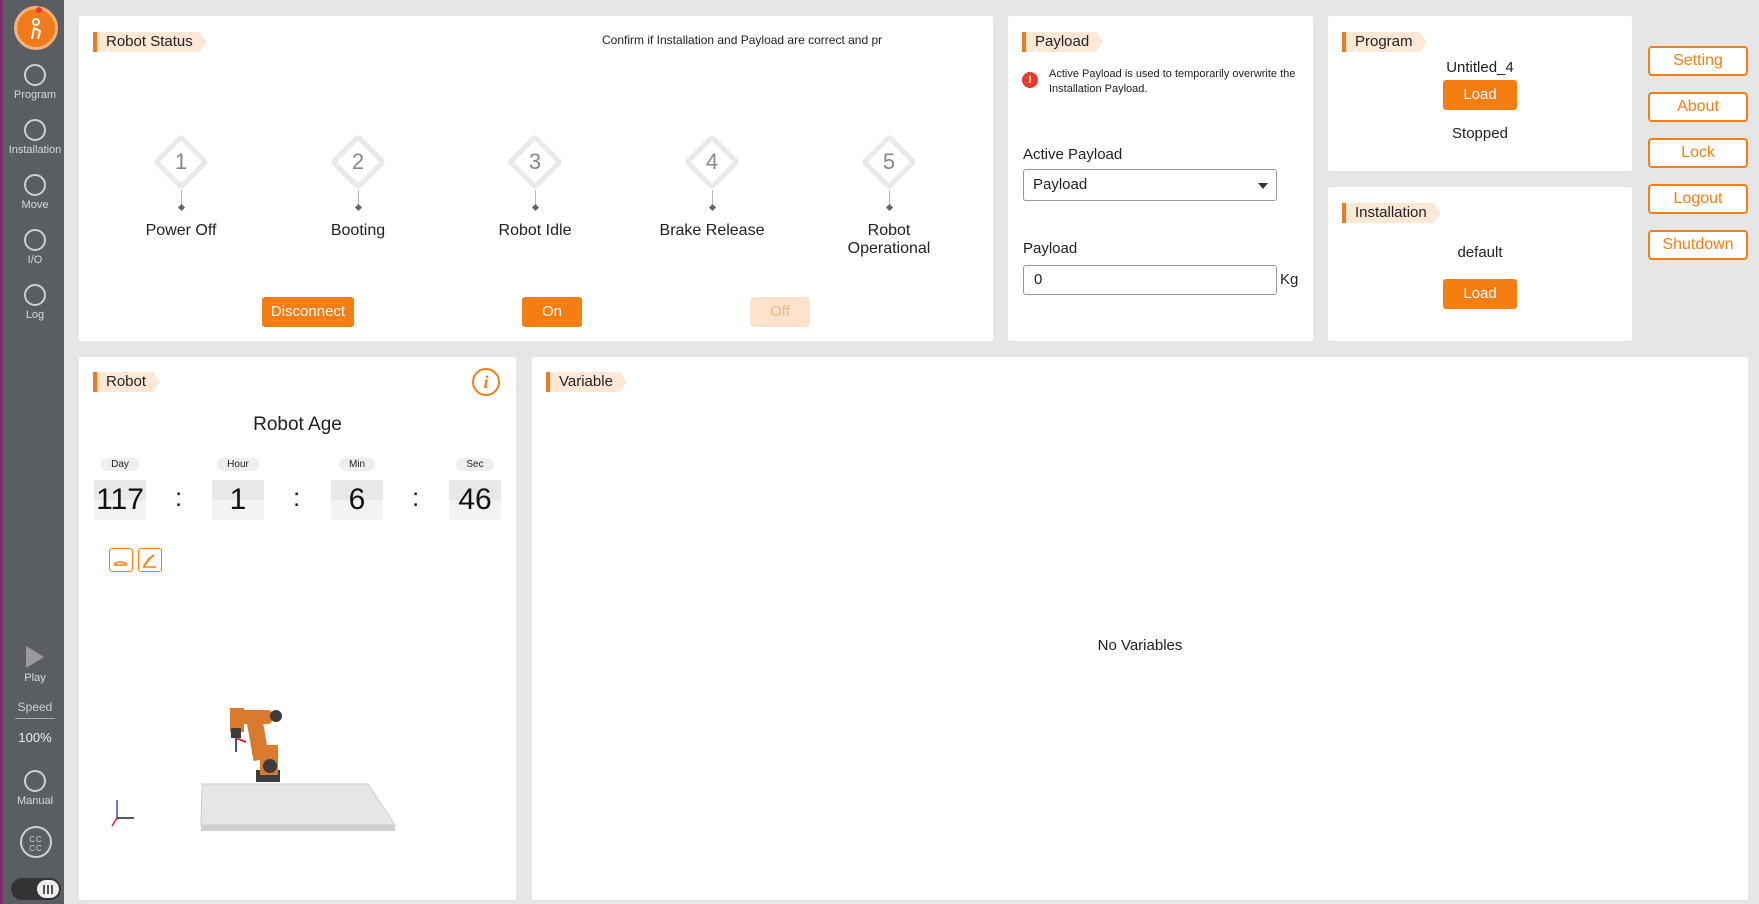 Image resolution: width=1759 pixels, height=904 pixels. What do you see at coordinates (1384, 42) in the screenshot?
I see `program-title: Program` at bounding box center [1384, 42].